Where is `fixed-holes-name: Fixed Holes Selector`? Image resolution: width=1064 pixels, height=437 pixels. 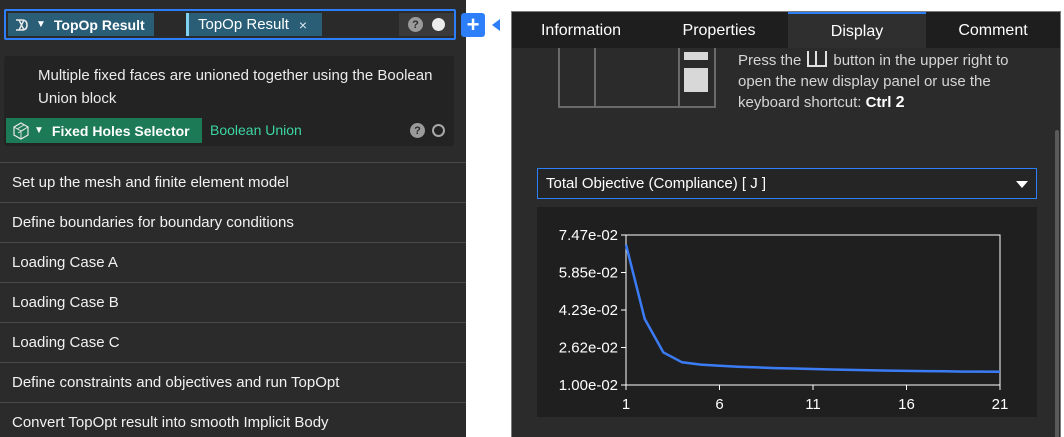
fixed-holes-name: Fixed Holes Selector is located at coordinates (120, 130).